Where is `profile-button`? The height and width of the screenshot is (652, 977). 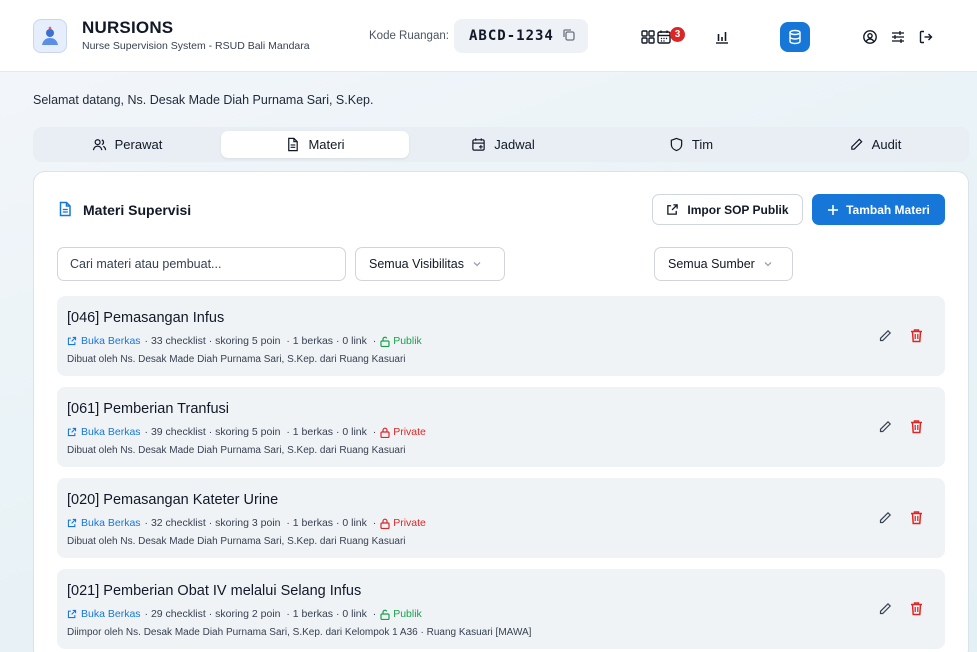 profile-button is located at coordinates (870, 37).